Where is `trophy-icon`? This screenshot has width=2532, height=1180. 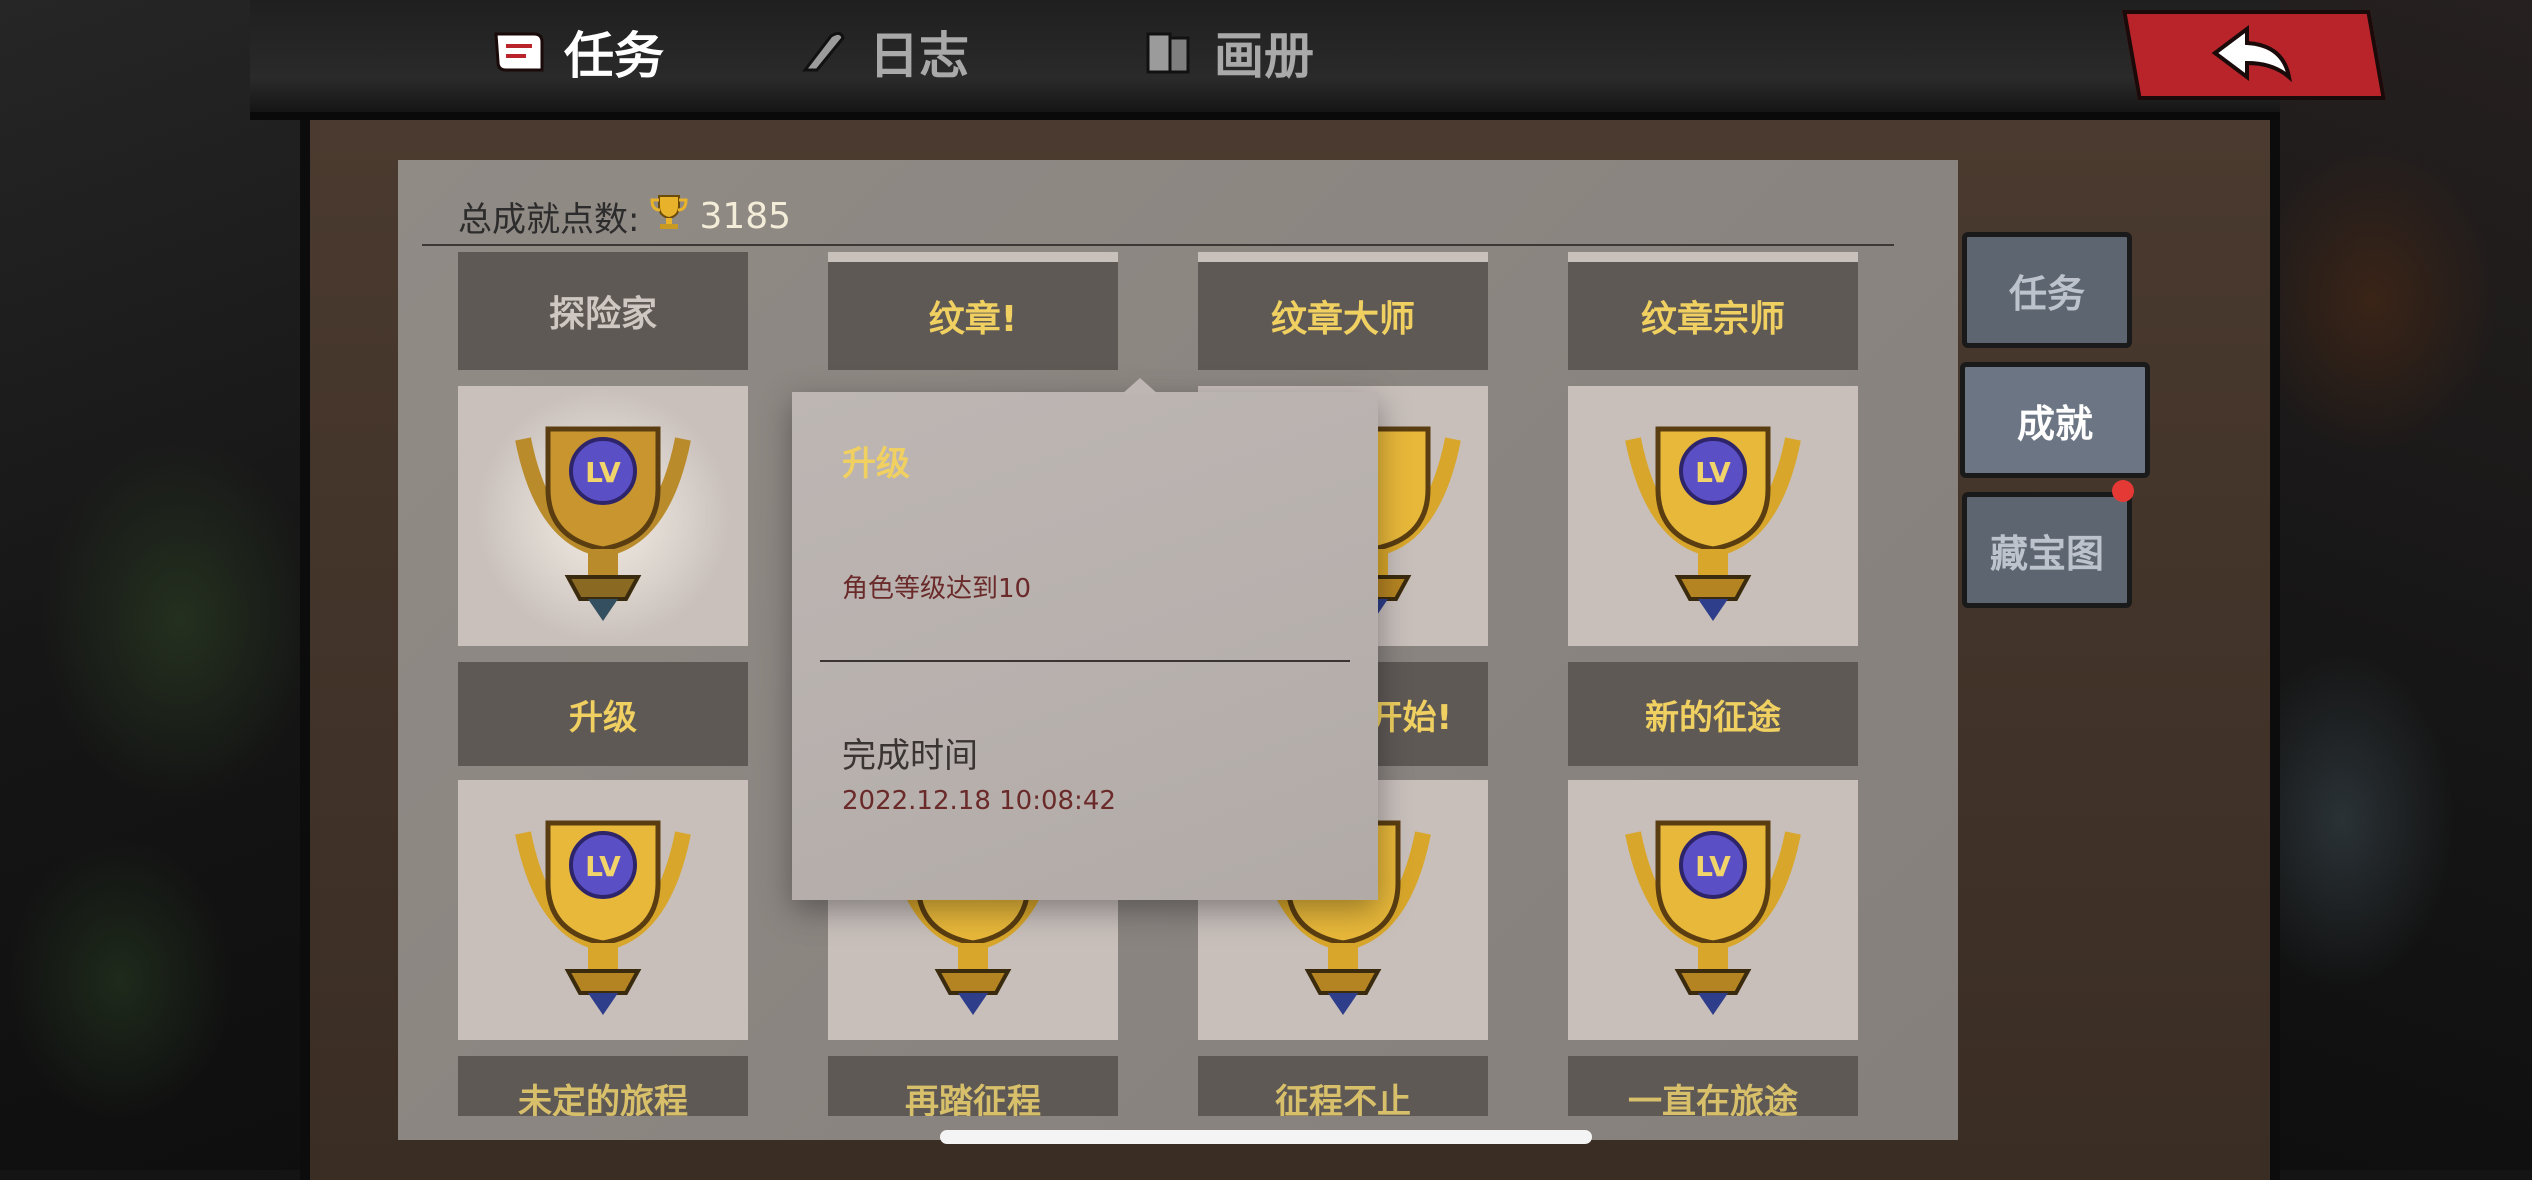
trophy-icon is located at coordinates (669, 216).